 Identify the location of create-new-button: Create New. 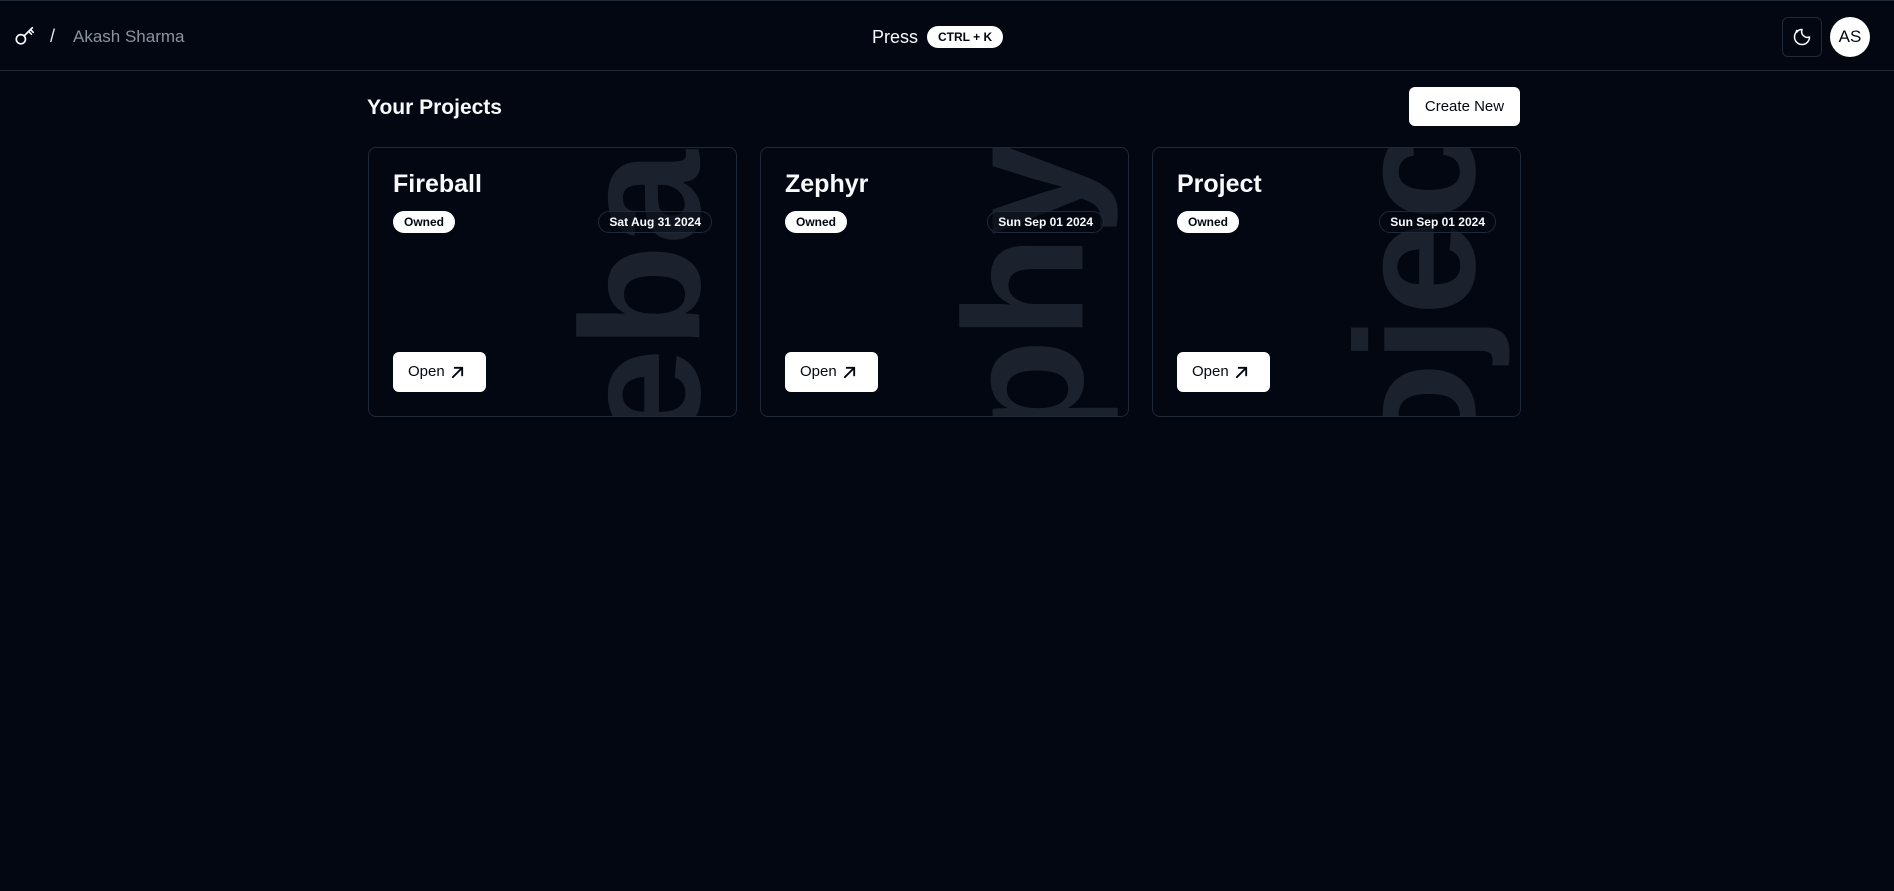
(1464, 106).